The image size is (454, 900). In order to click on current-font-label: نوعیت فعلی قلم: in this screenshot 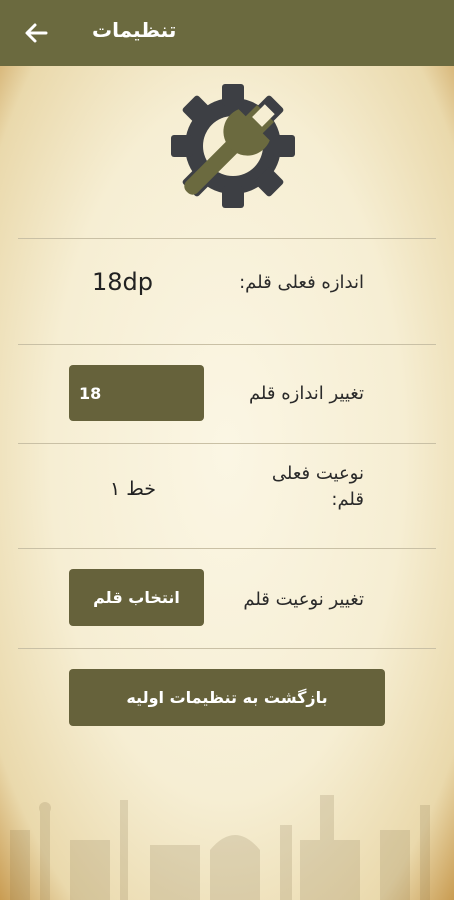, I will do `click(317, 486)`.